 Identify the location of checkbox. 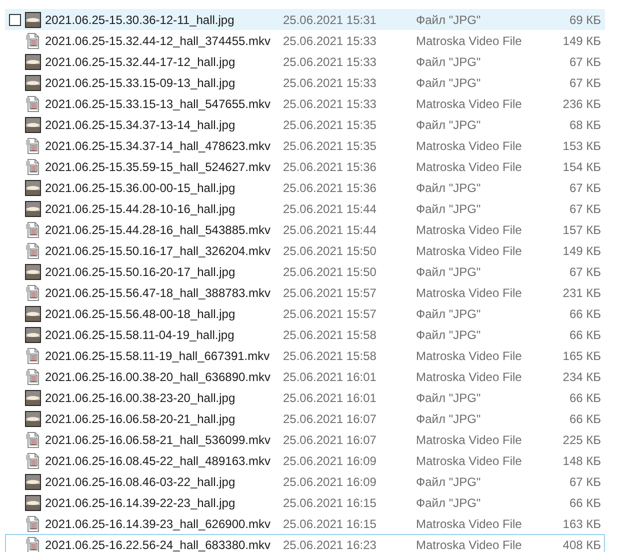
(14, 20).